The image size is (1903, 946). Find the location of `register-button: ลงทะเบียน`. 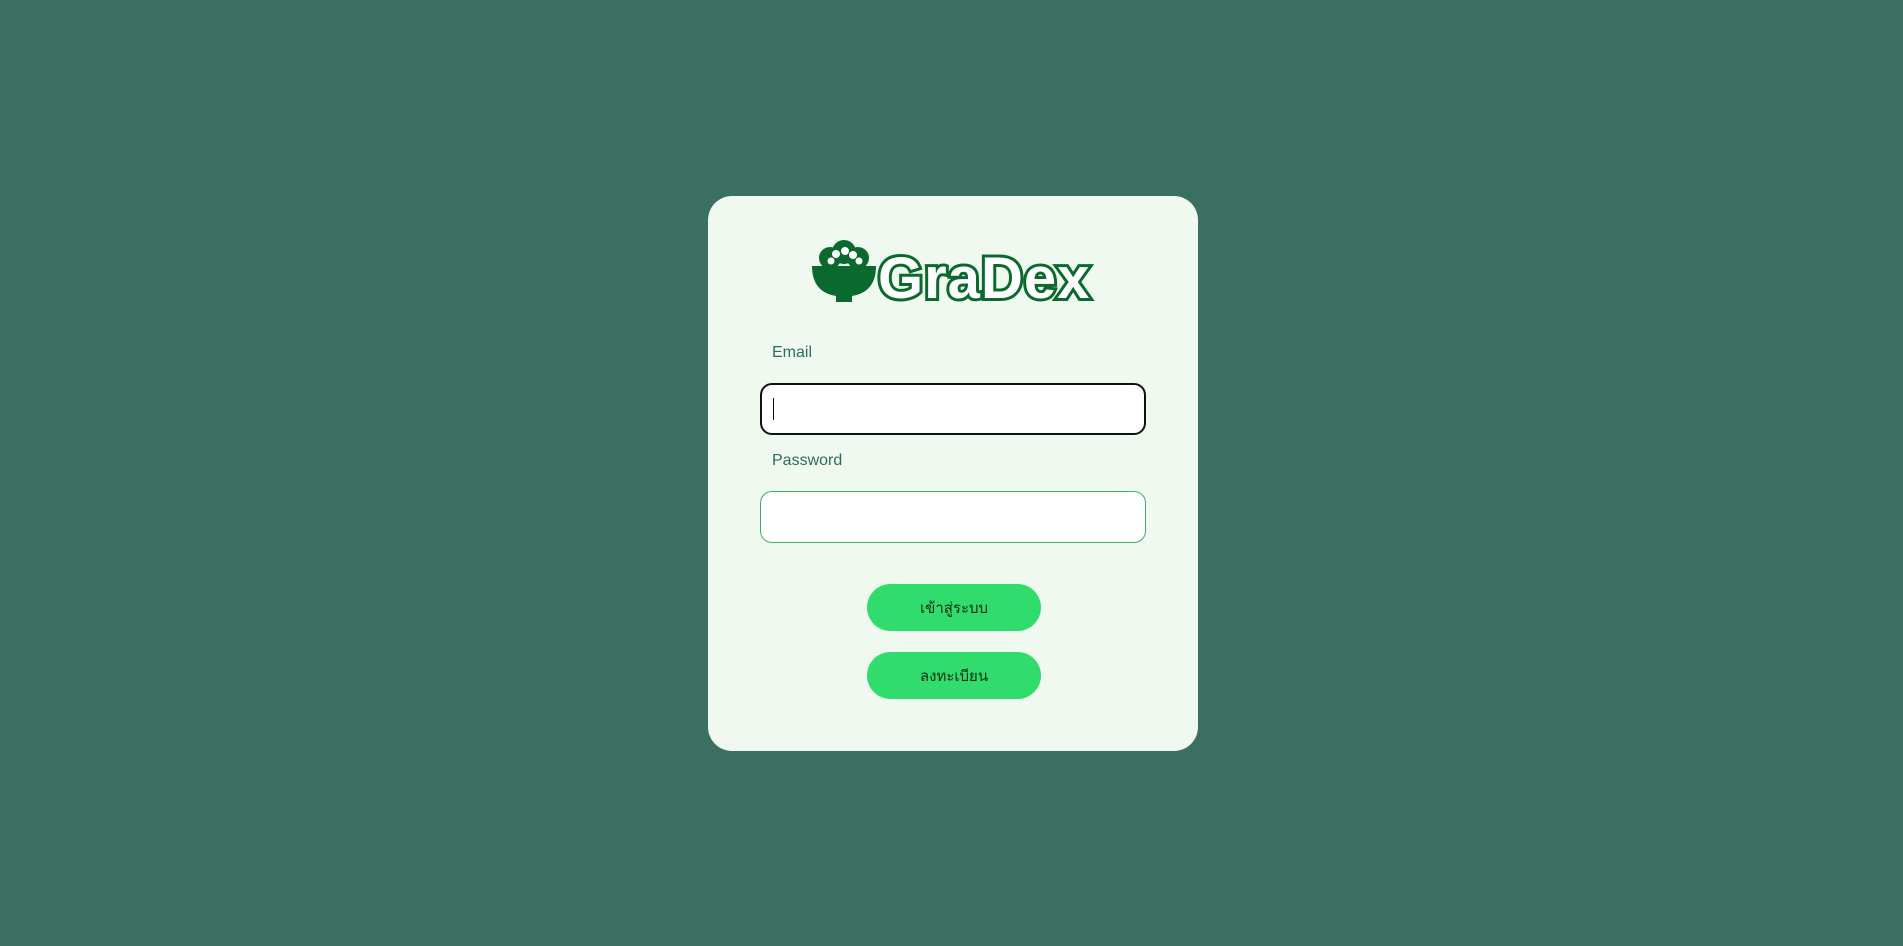

register-button: ลงทะเบียน is located at coordinates (954, 675).